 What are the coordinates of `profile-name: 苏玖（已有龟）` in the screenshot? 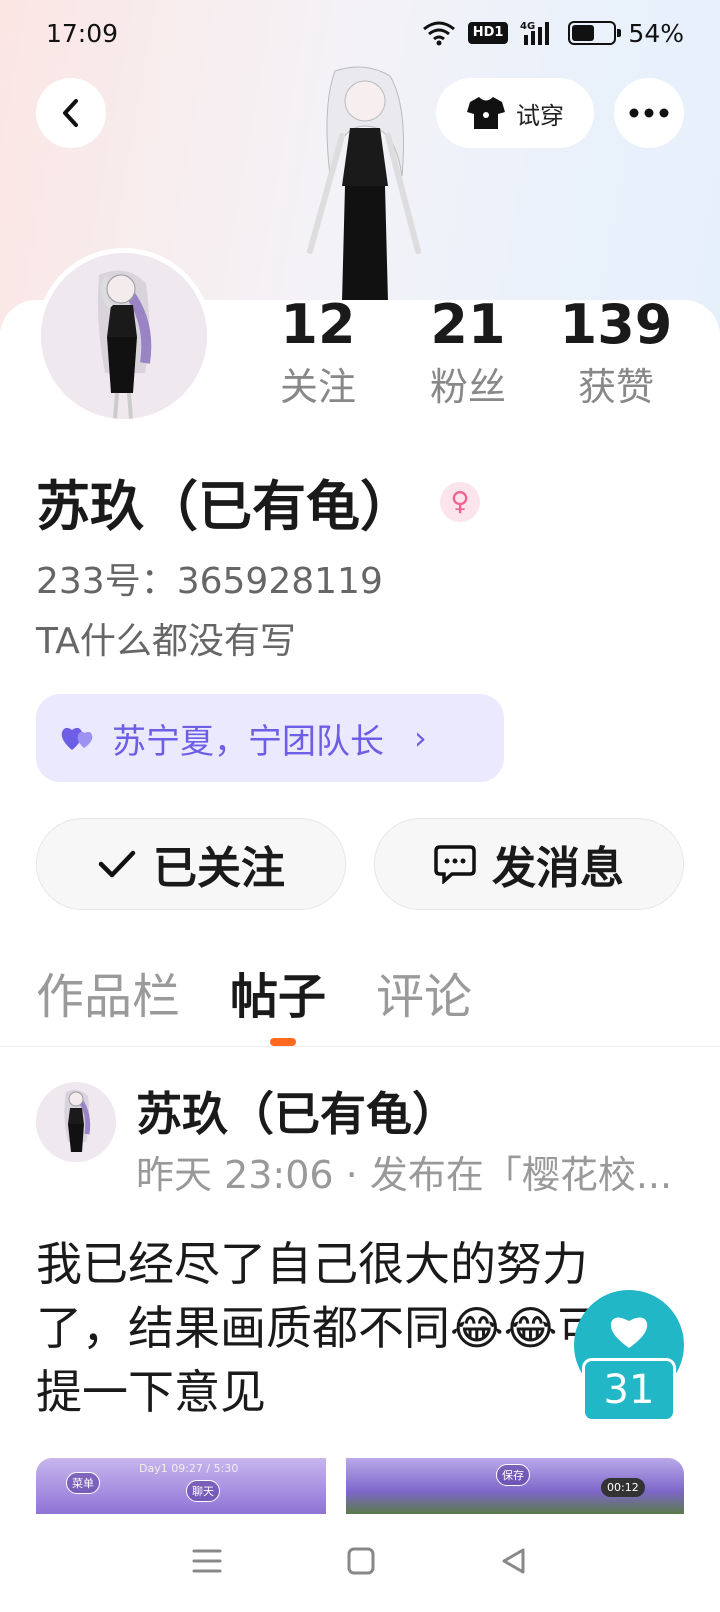 It's located at (225, 506).